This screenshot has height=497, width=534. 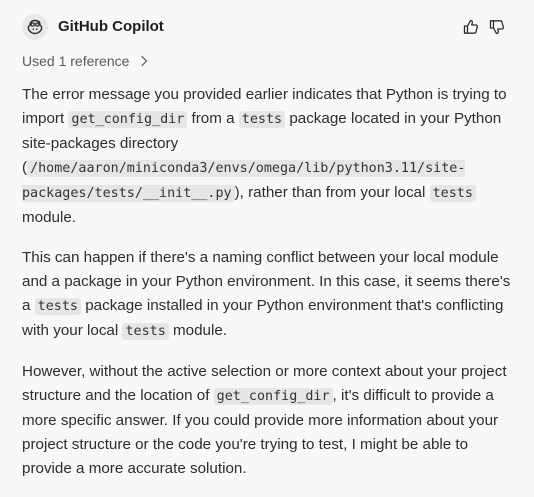 I want to click on copilot-icon, so click(x=35, y=27).